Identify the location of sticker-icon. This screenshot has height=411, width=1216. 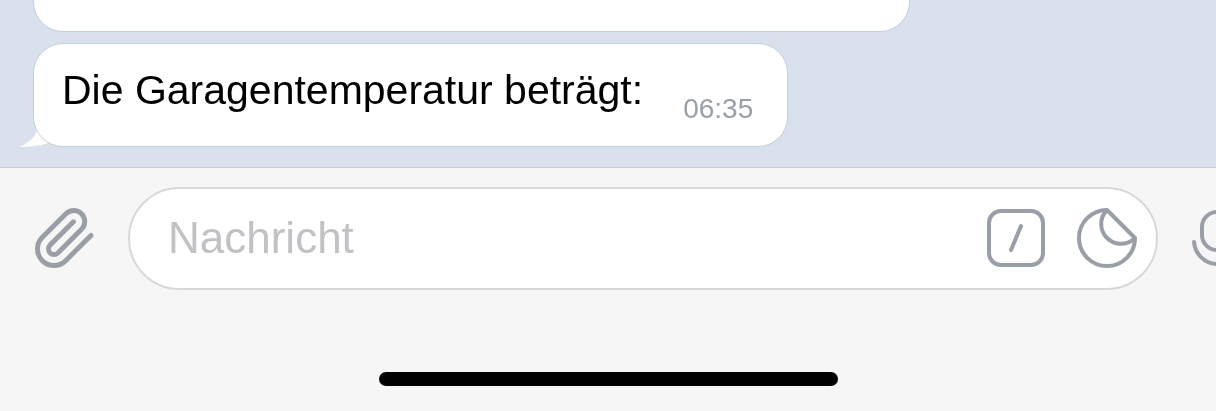
(1107, 238).